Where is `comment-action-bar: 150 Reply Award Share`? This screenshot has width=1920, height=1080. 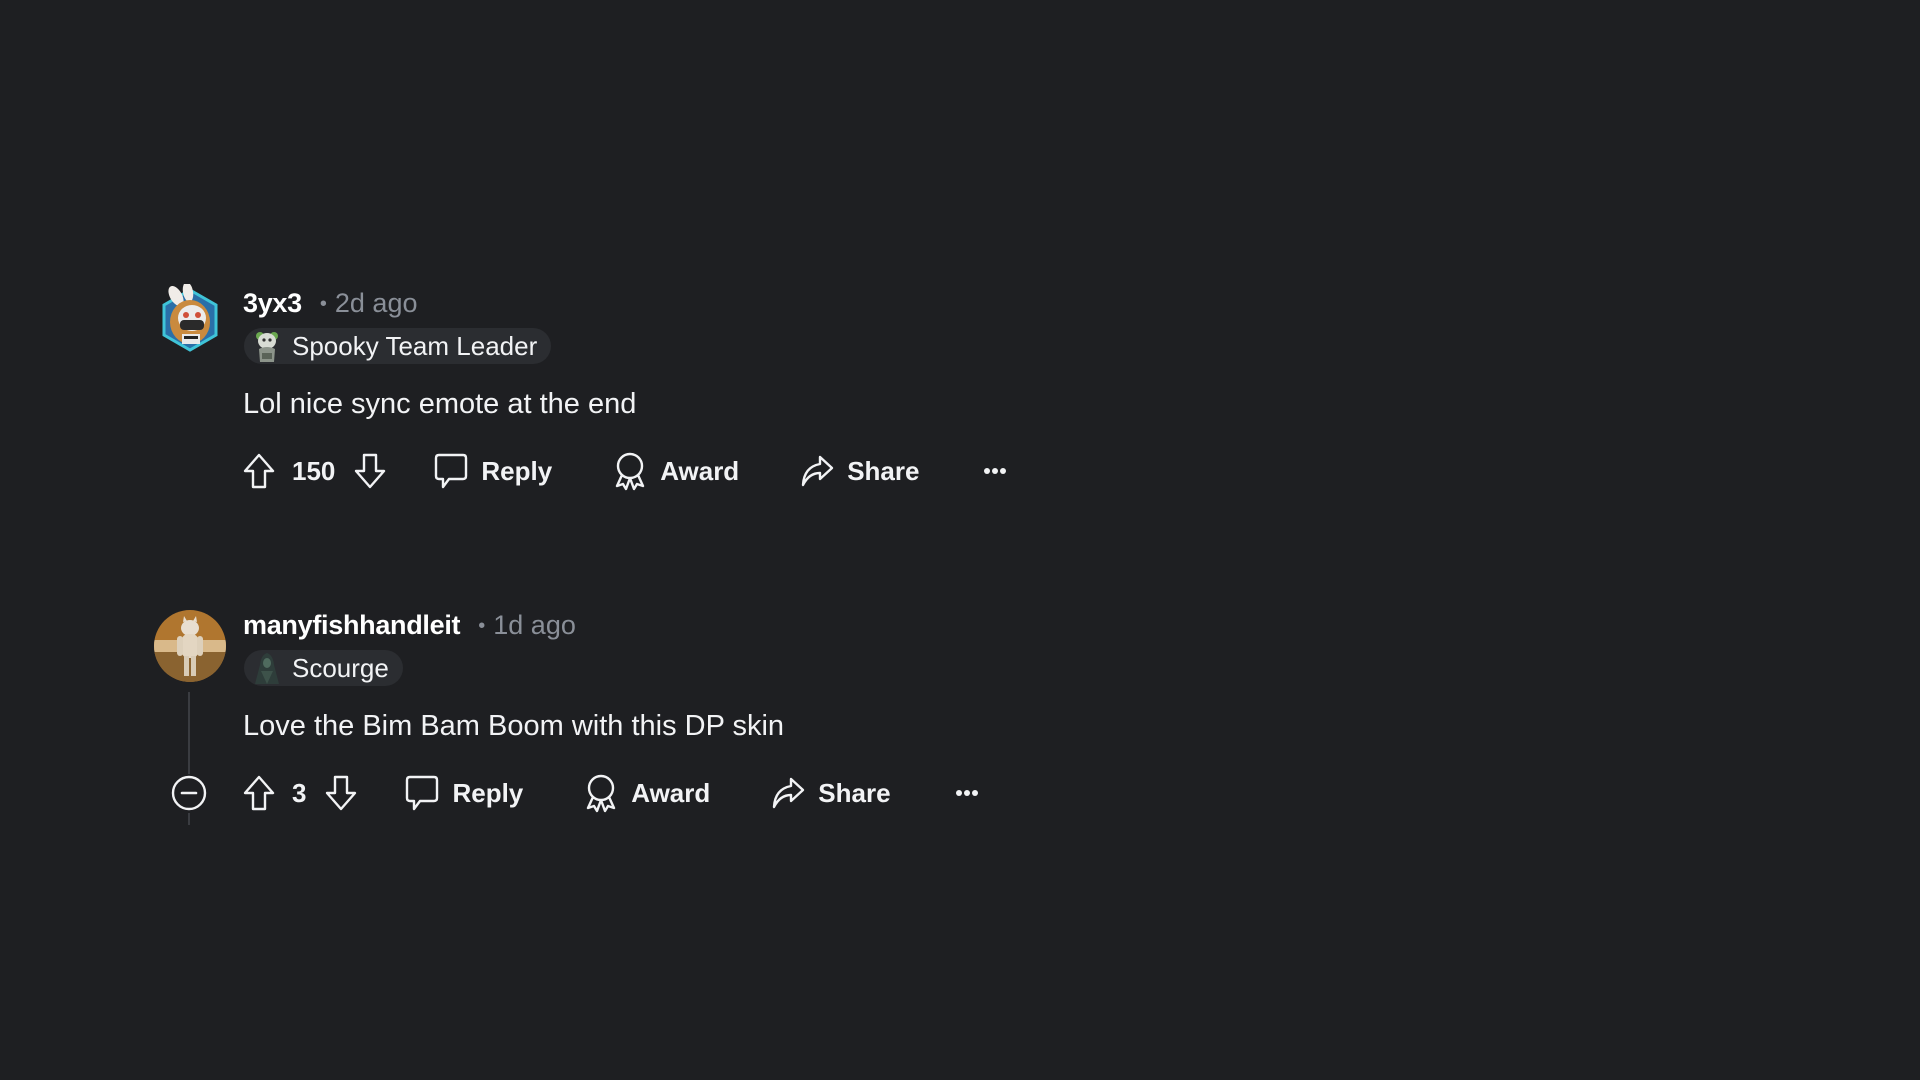
comment-action-bar: 150 Reply Award Share is located at coordinates (624, 471).